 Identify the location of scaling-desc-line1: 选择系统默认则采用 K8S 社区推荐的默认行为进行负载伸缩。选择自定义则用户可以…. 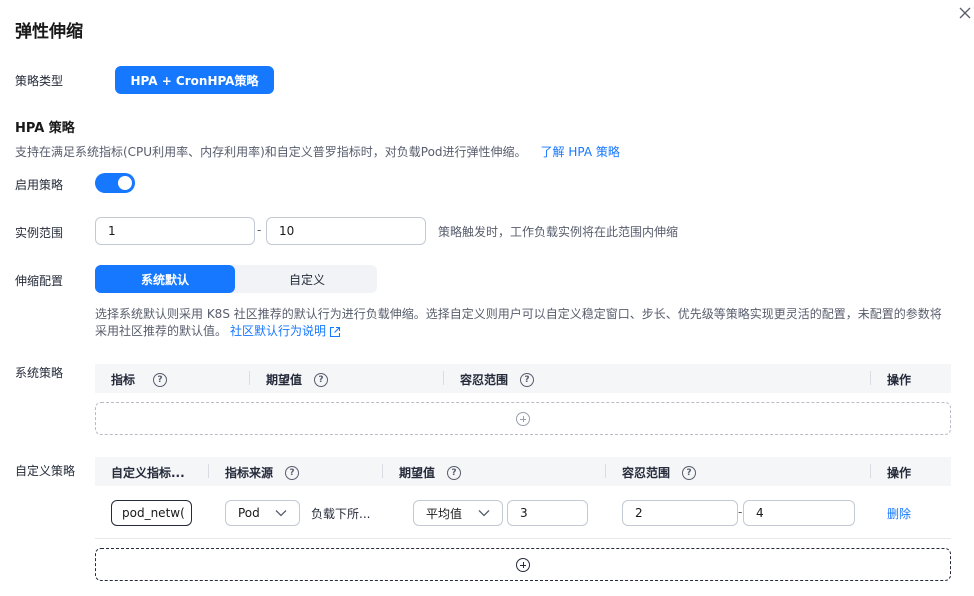
(518, 314).